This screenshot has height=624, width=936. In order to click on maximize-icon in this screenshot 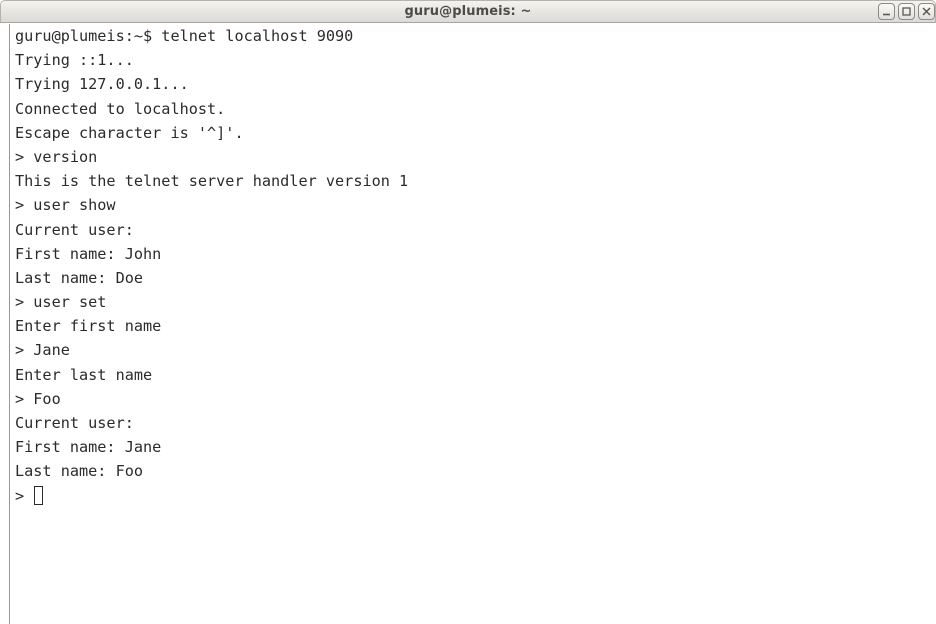, I will do `click(906, 11)`.